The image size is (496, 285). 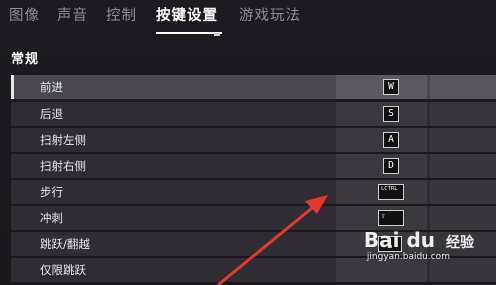 I want to click on brand-text: Bai du, so click(x=399, y=240).